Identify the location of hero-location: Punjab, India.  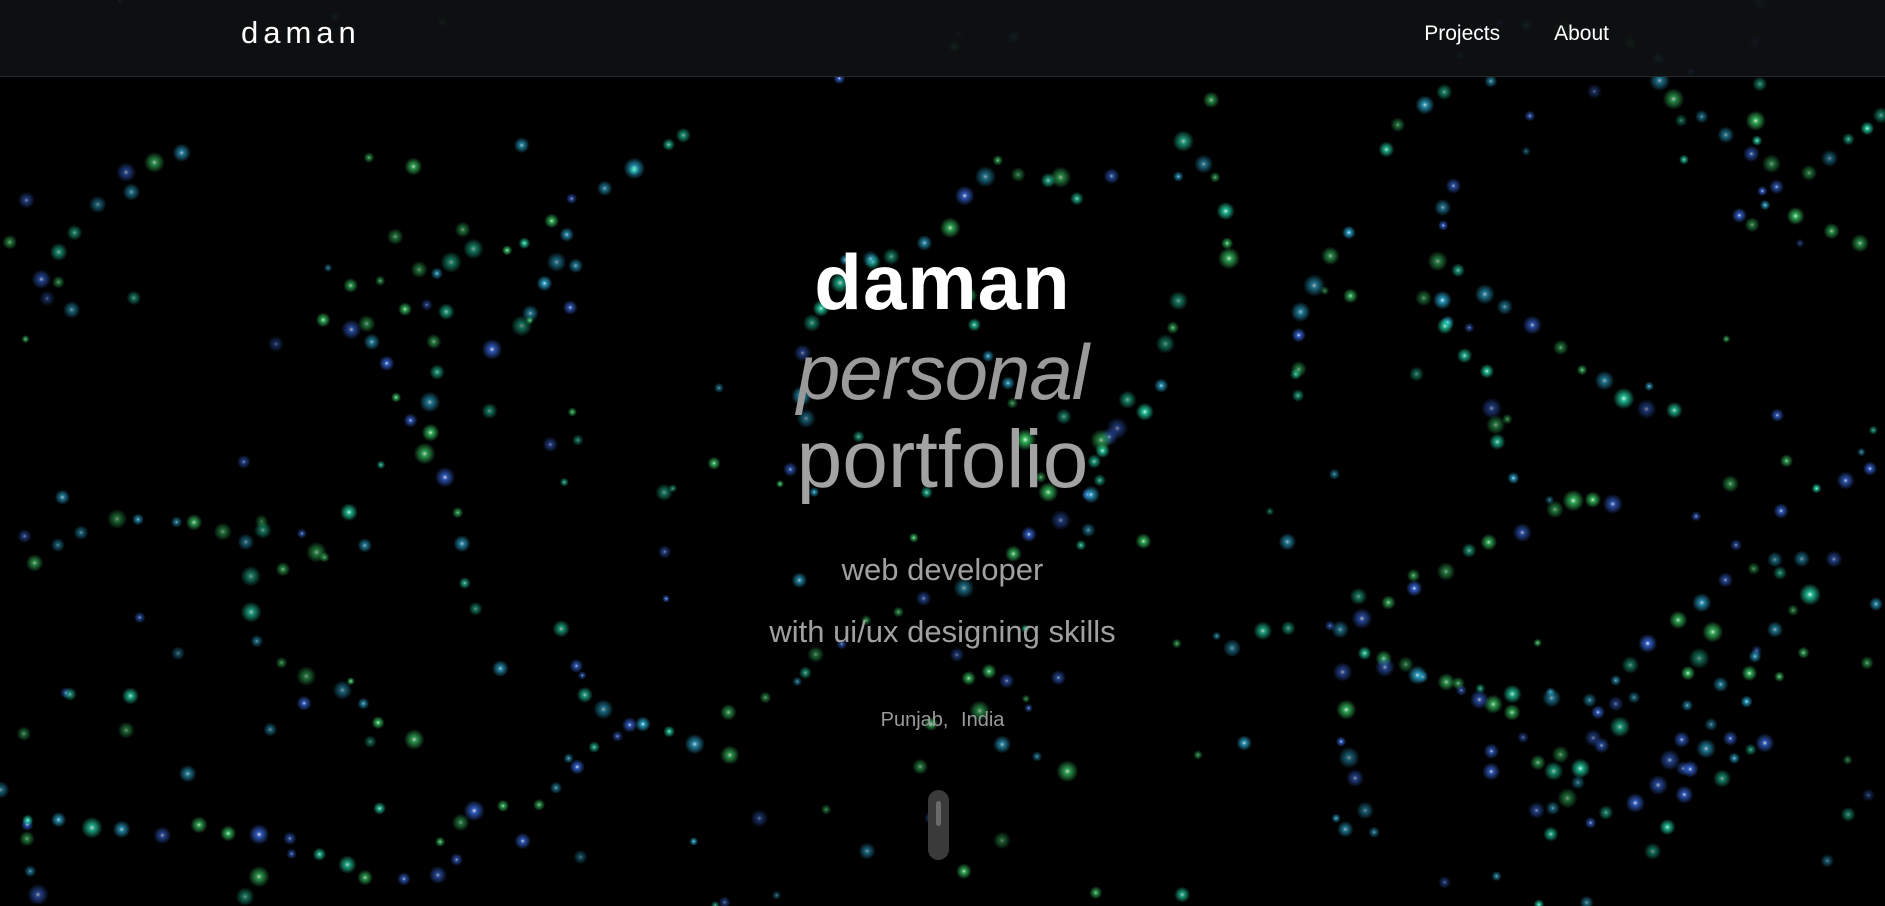
(942, 720).